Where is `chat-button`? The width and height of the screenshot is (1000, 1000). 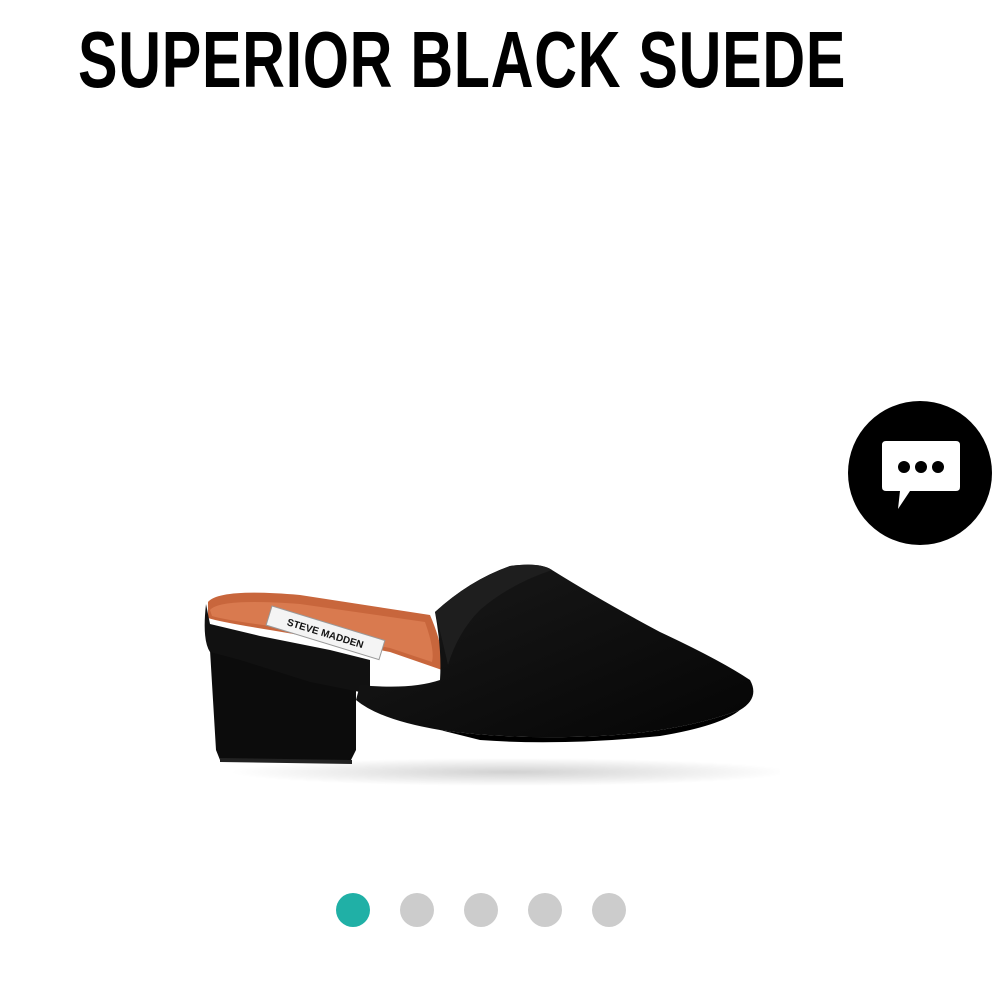
chat-button is located at coordinates (920, 473).